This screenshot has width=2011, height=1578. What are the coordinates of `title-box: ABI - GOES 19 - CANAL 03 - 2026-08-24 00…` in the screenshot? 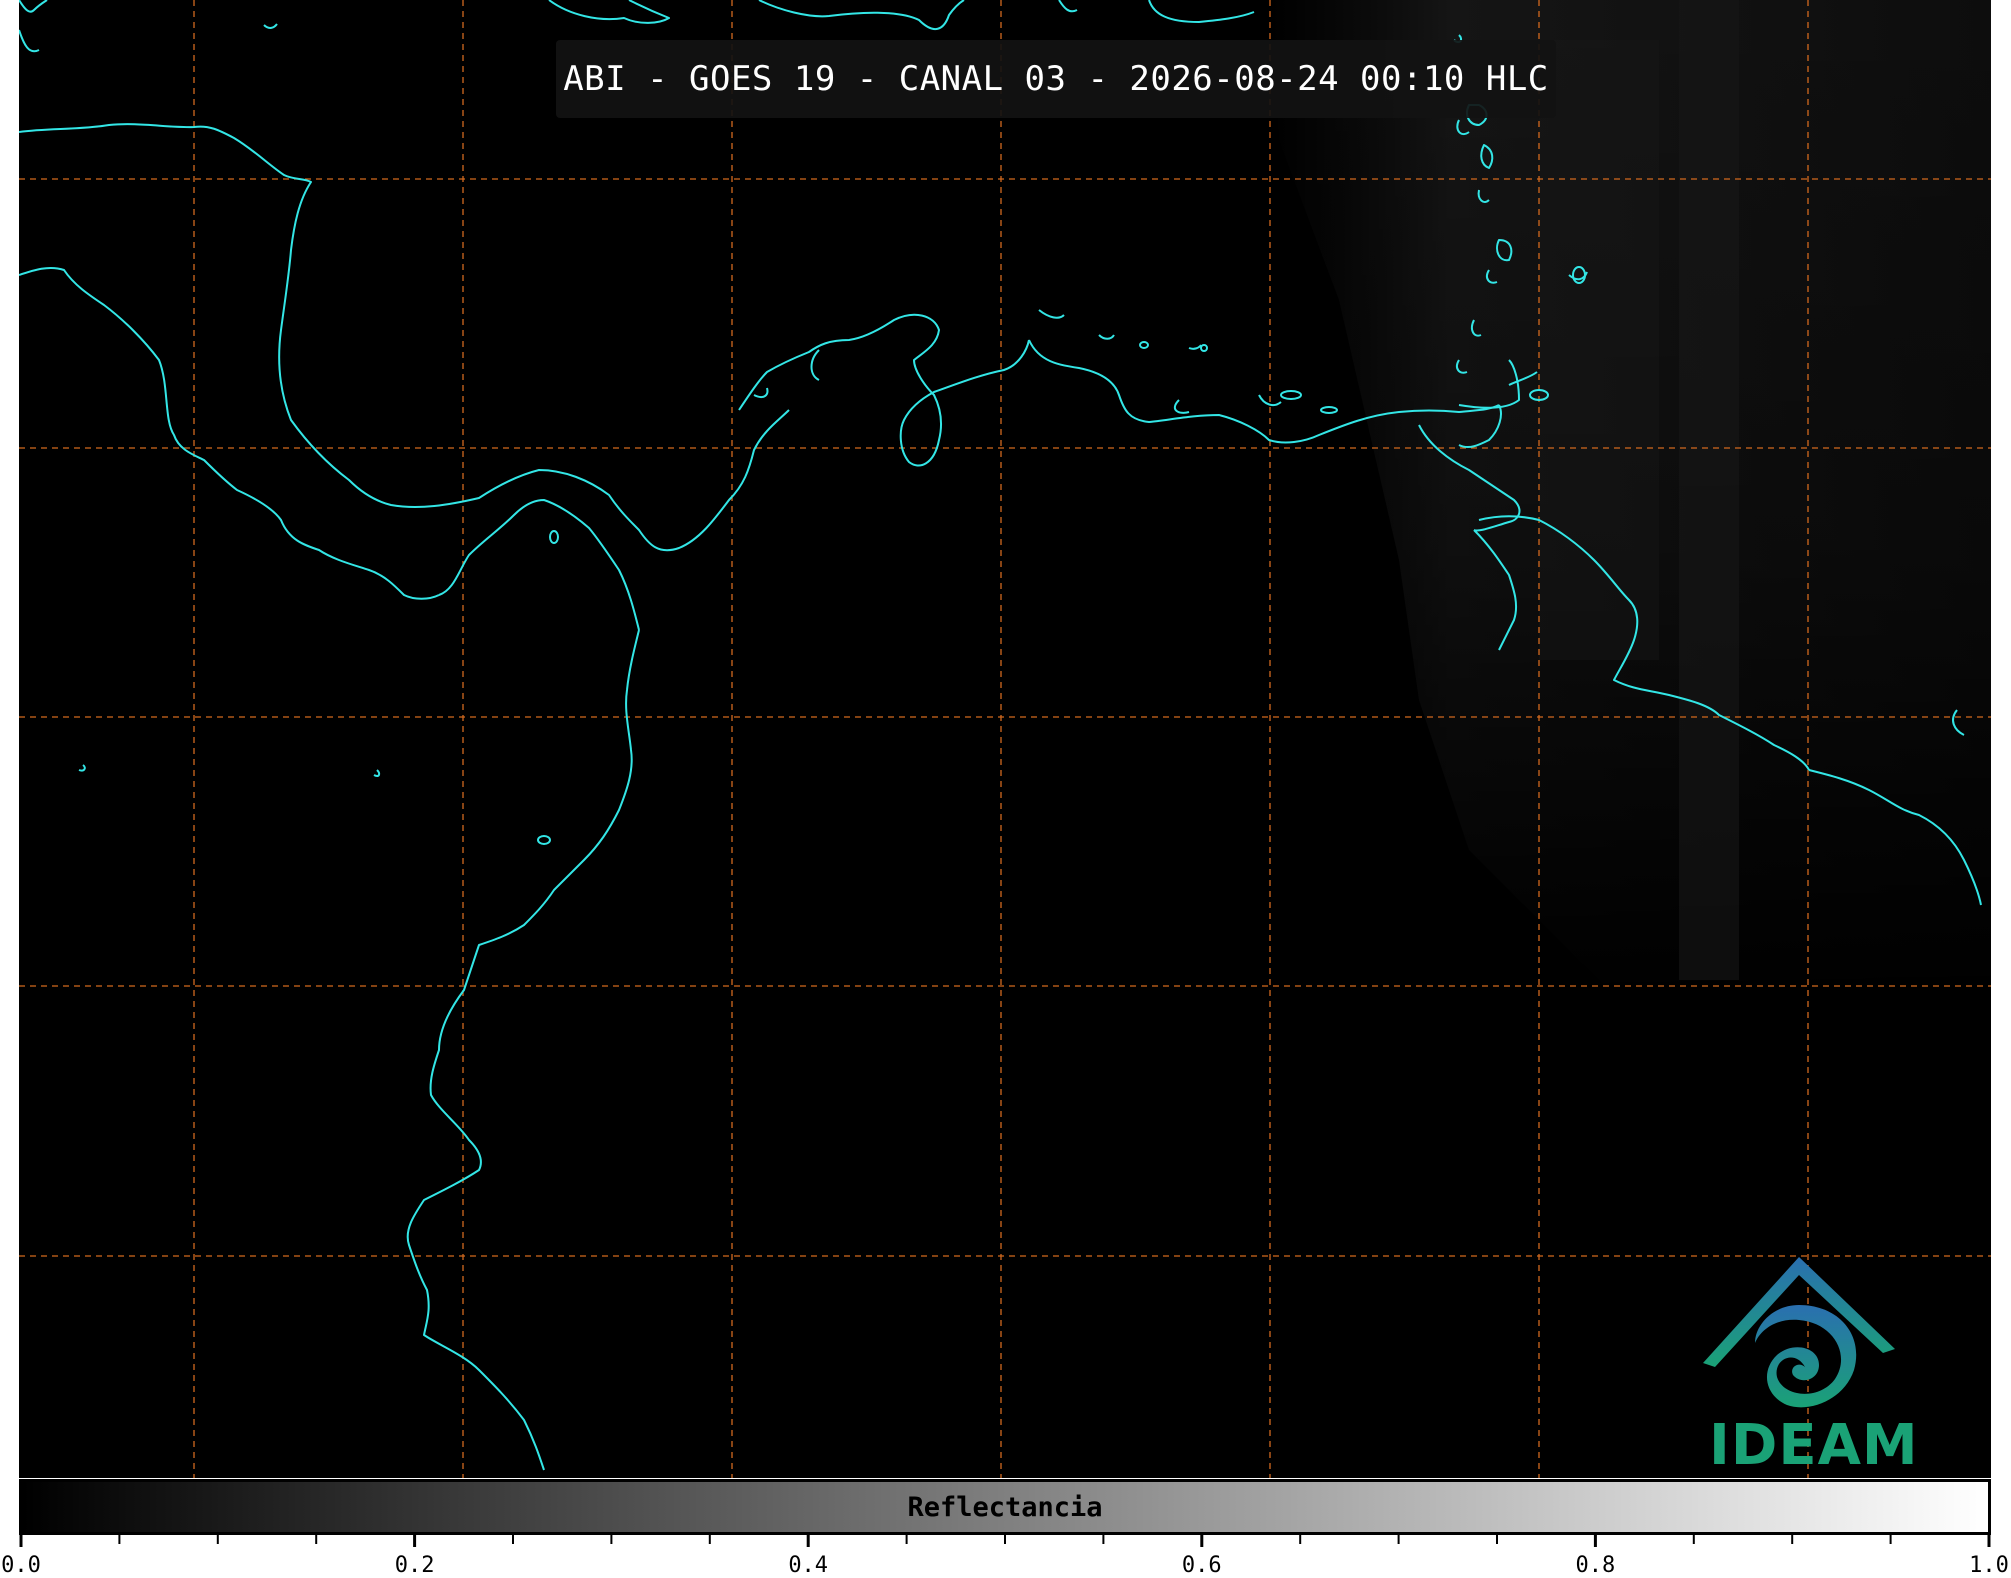 It's located at (1056, 79).